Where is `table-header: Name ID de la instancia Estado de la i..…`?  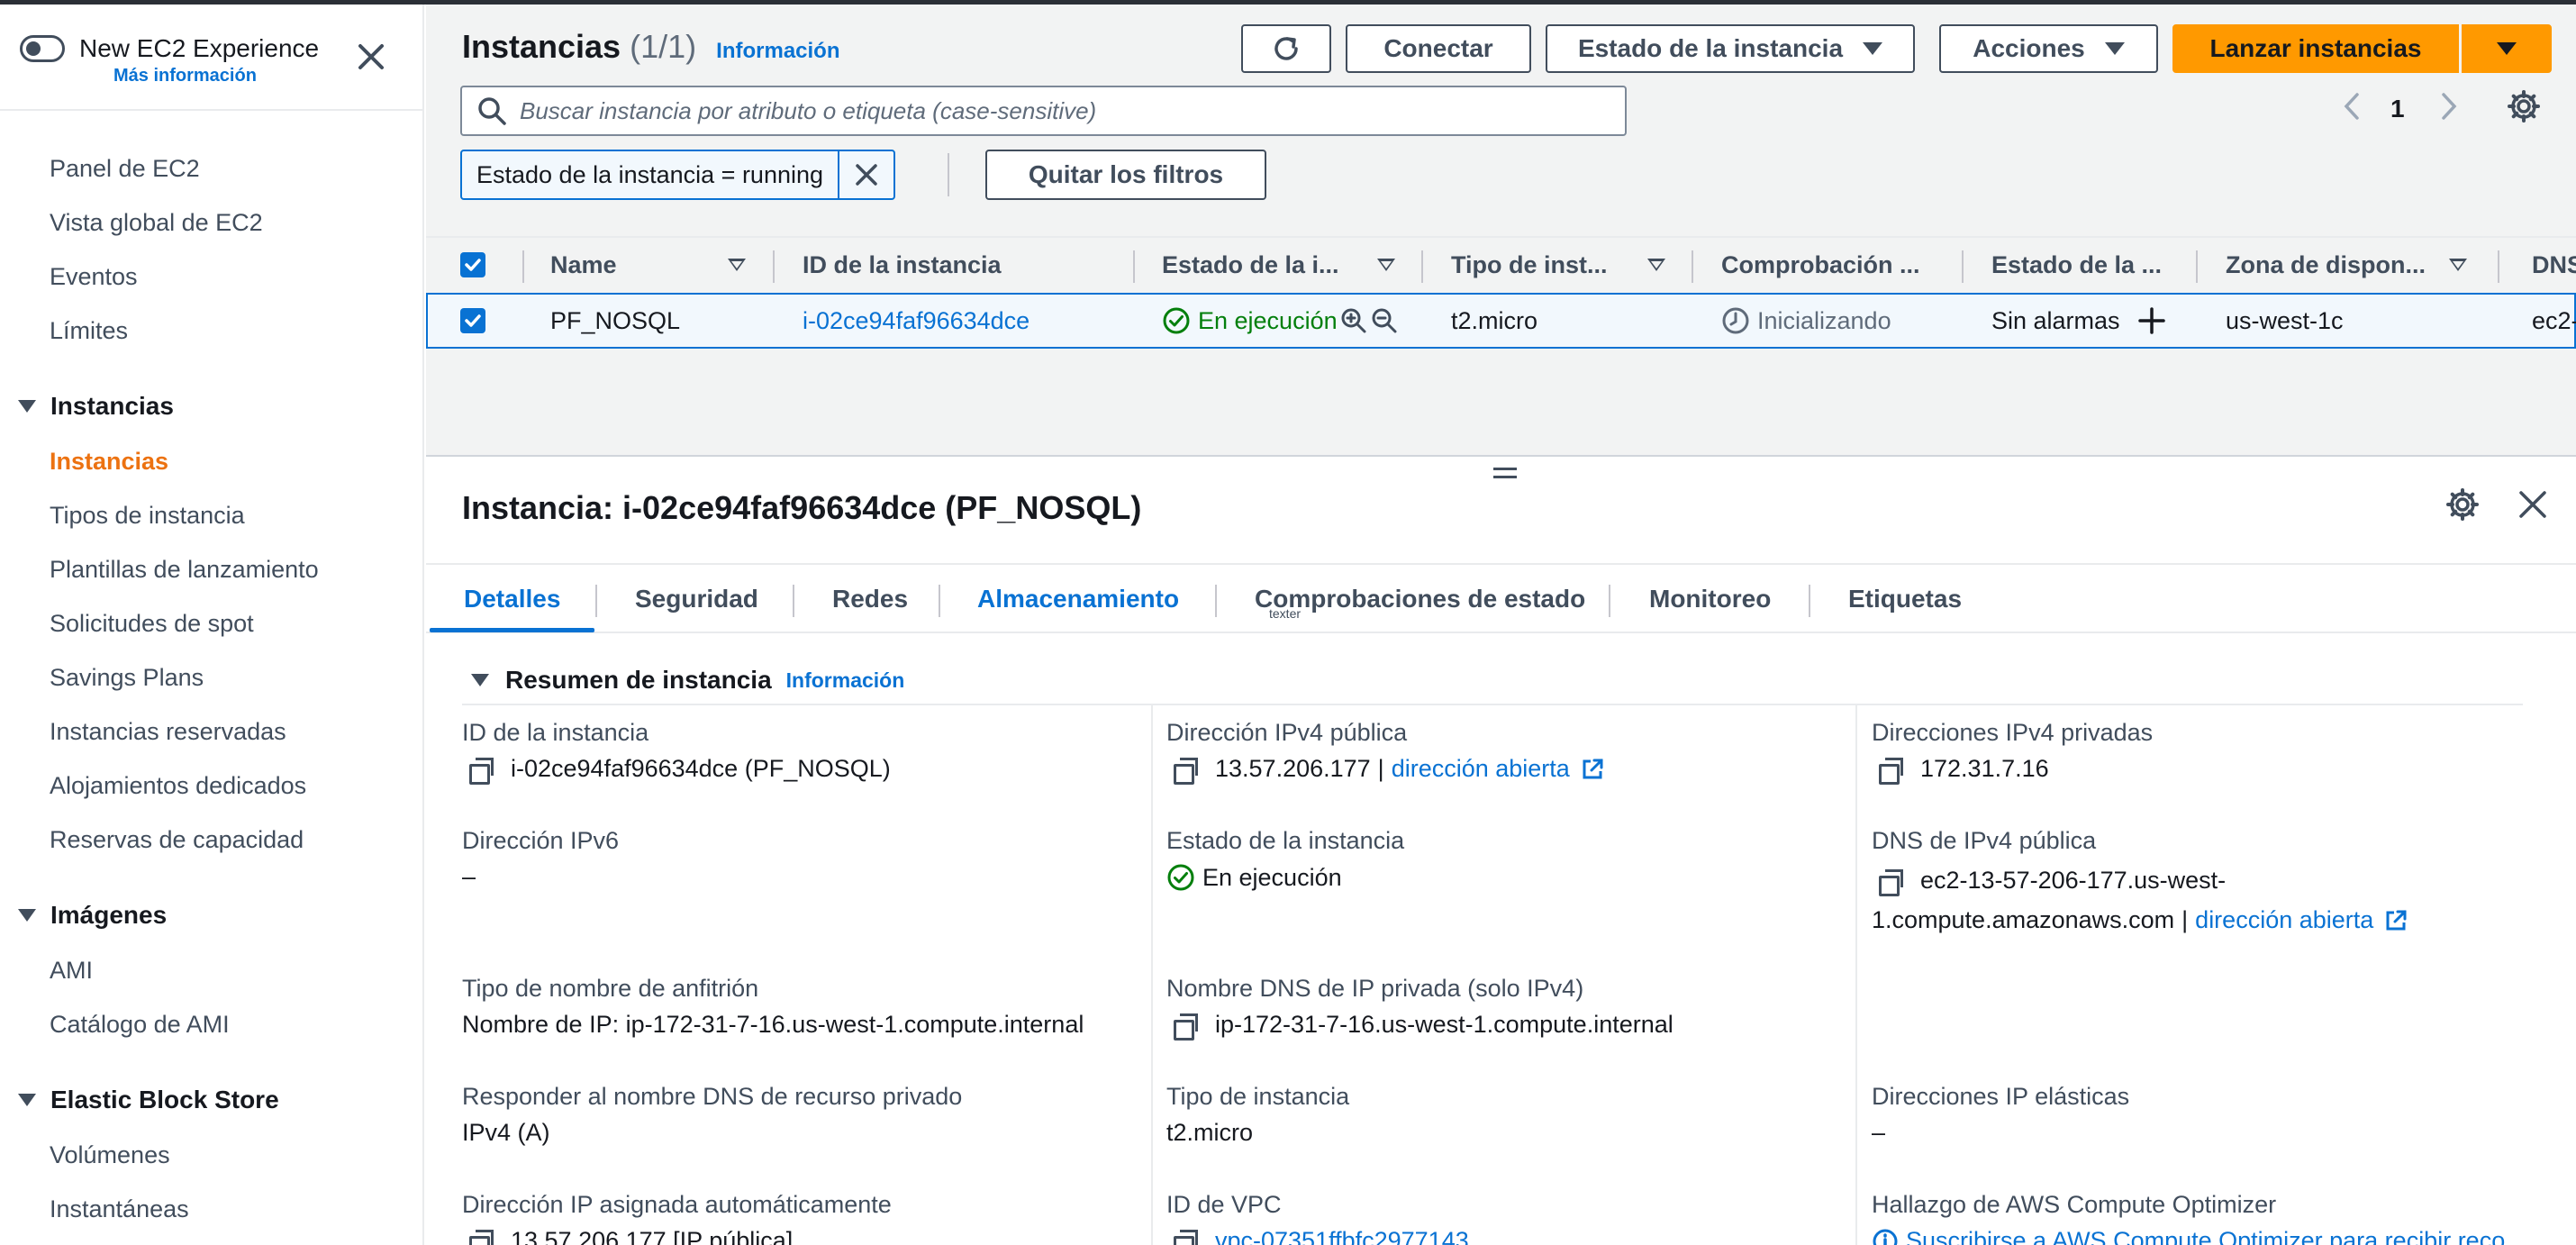 table-header: Name ID de la instancia Estado de la i..… is located at coordinates (1501, 263).